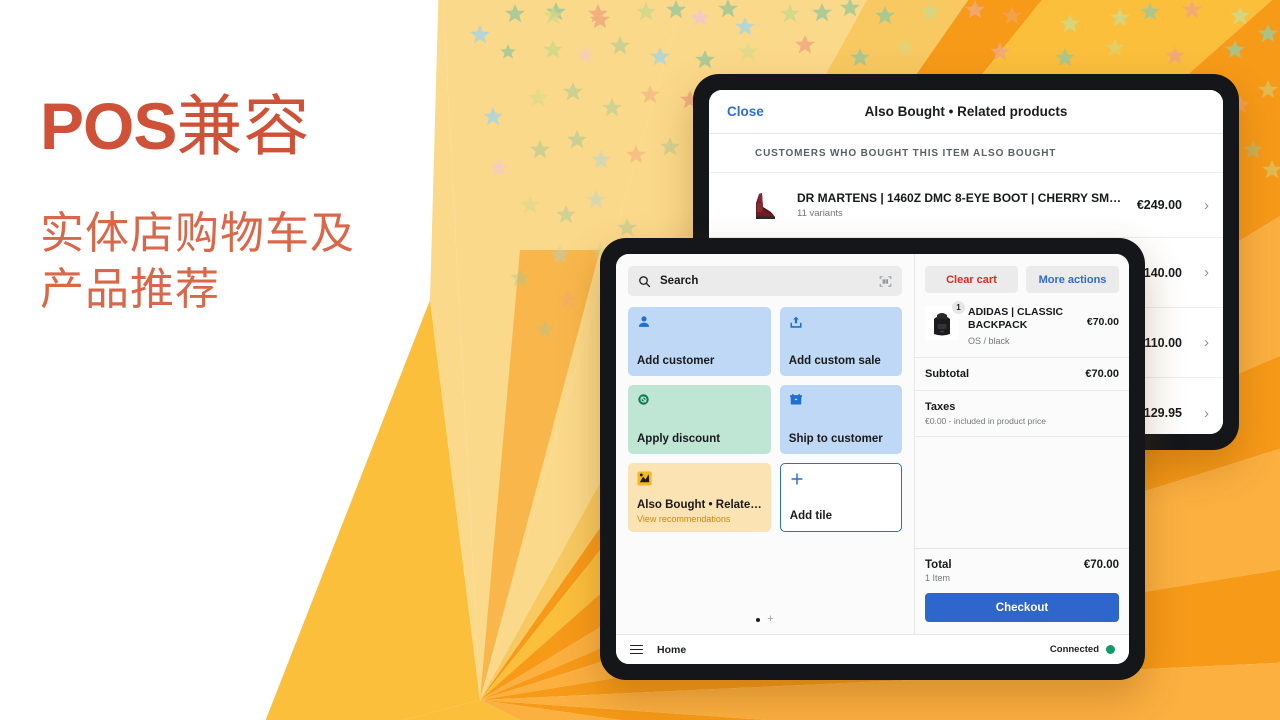 This screenshot has width=1280, height=720. What do you see at coordinates (643, 399) in the screenshot?
I see `discount-icon` at bounding box center [643, 399].